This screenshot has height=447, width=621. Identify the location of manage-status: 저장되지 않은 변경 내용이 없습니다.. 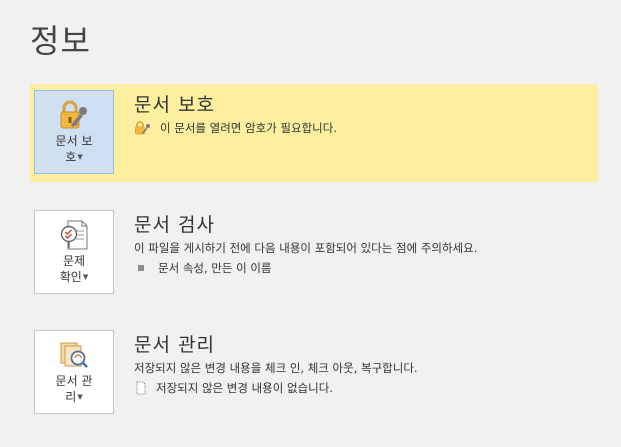
(233, 388).